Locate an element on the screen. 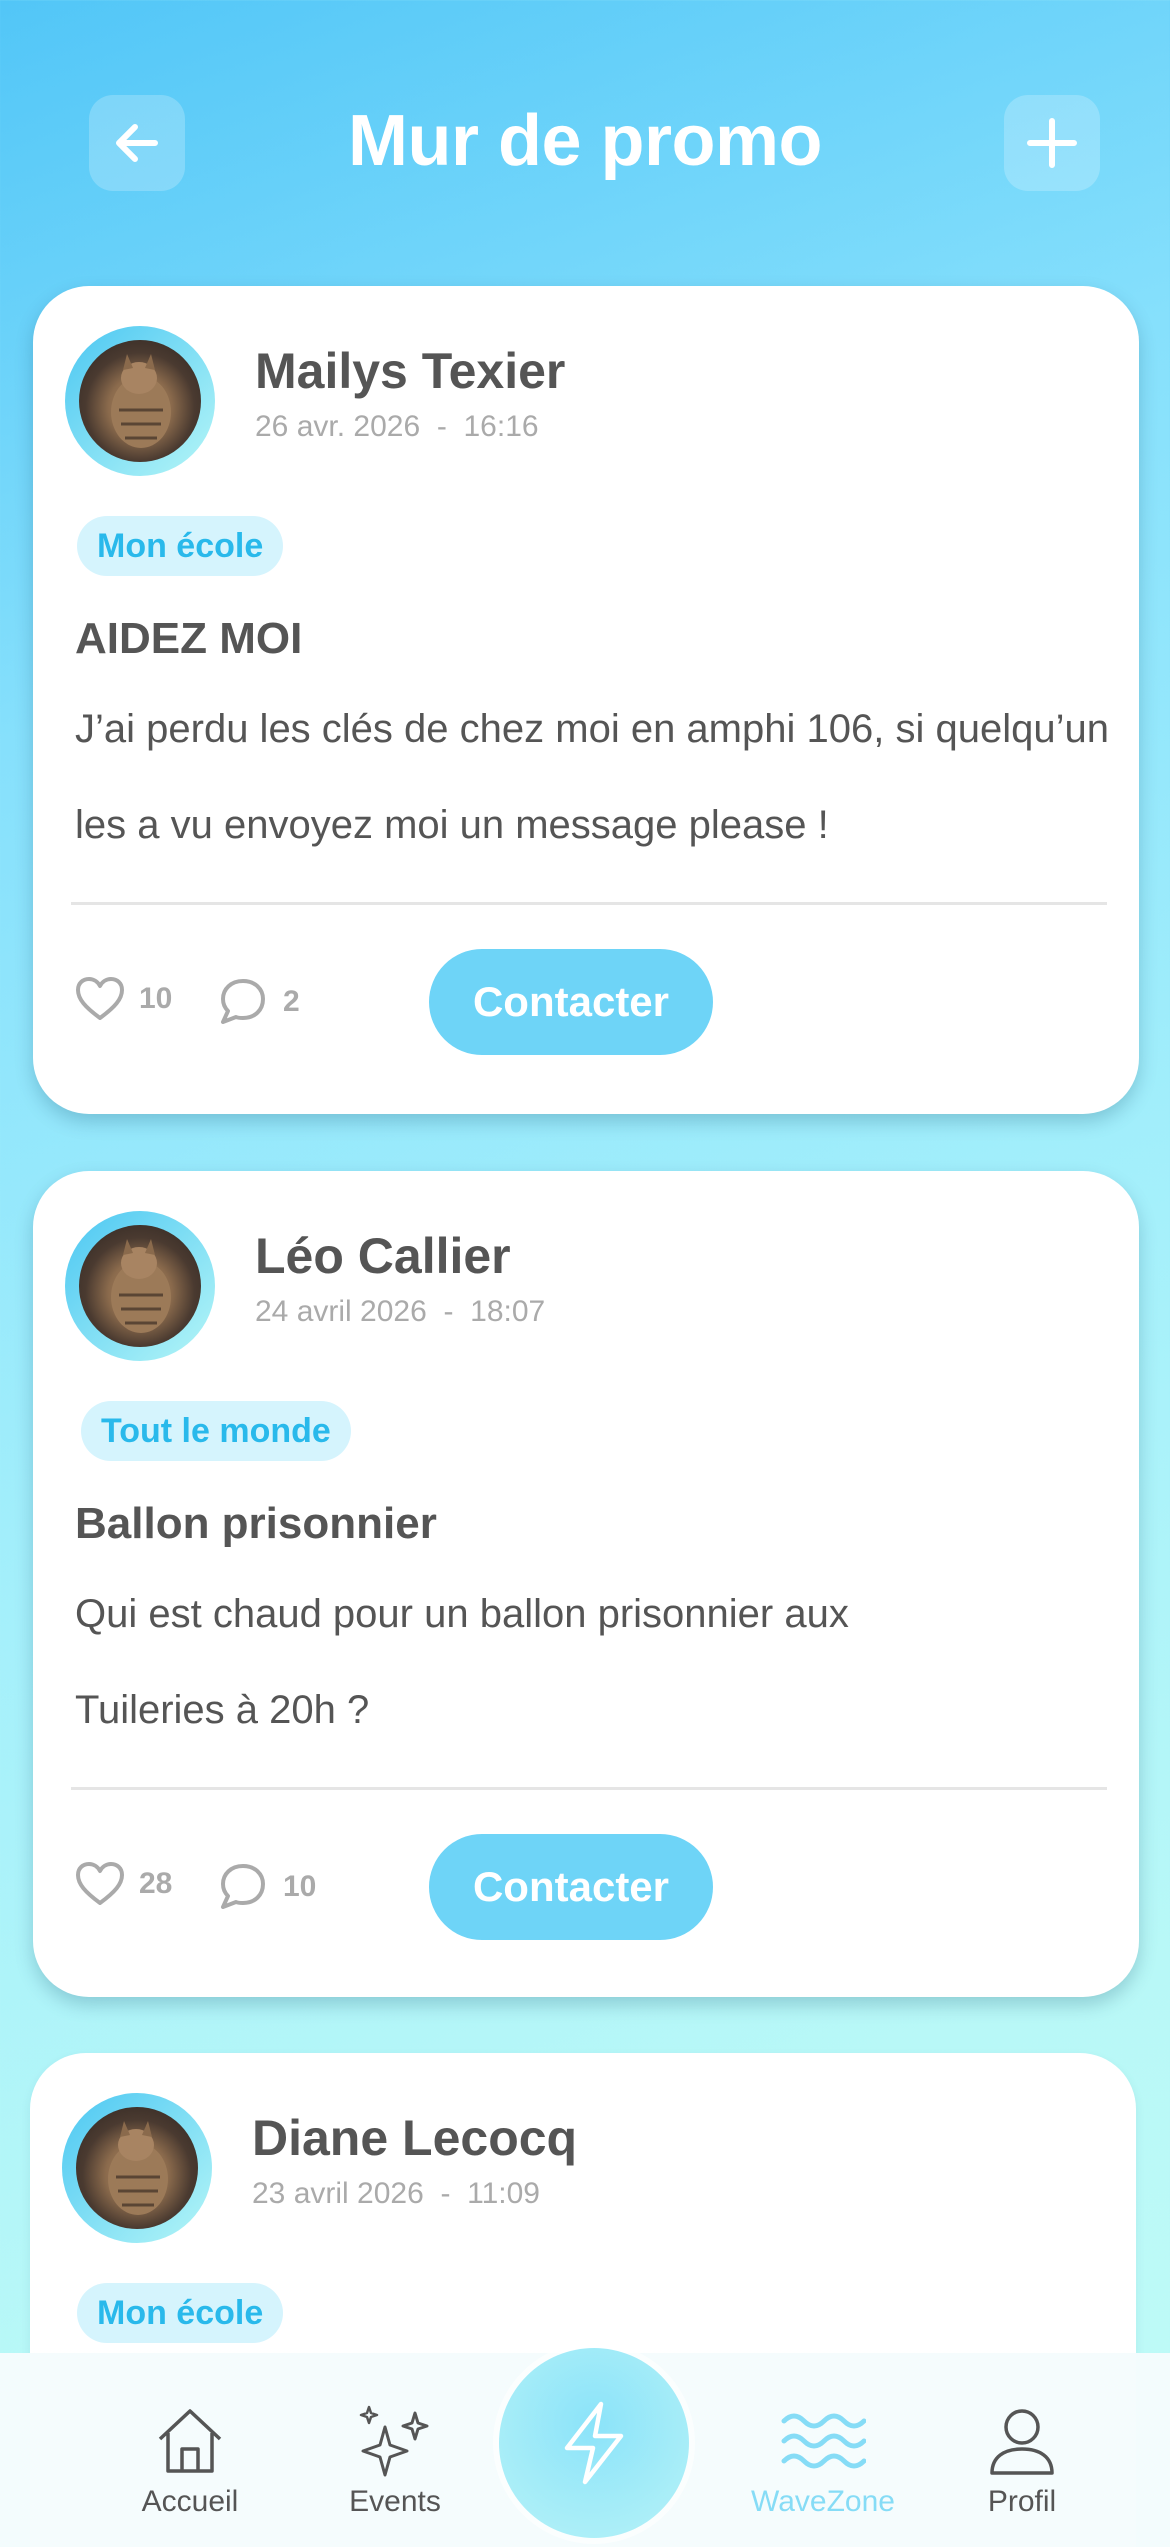 This screenshot has width=1170, height=2547. post-date: 23 avril 2026 - 11:09 is located at coordinates (396, 2194).